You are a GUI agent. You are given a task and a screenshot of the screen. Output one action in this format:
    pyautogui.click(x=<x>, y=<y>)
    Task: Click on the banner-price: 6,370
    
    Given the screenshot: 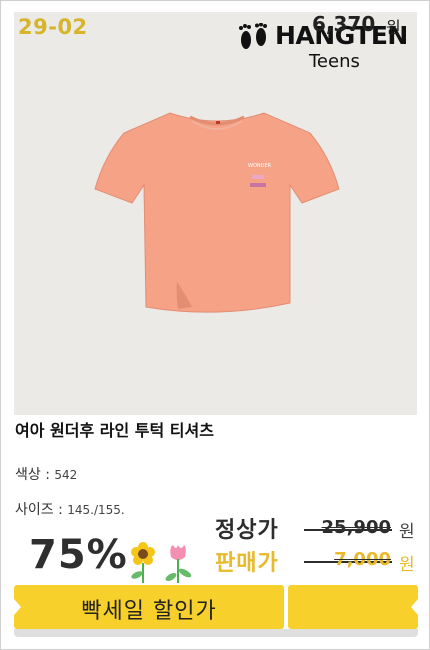 What is the action you would take?
    pyautogui.click(x=344, y=24)
    